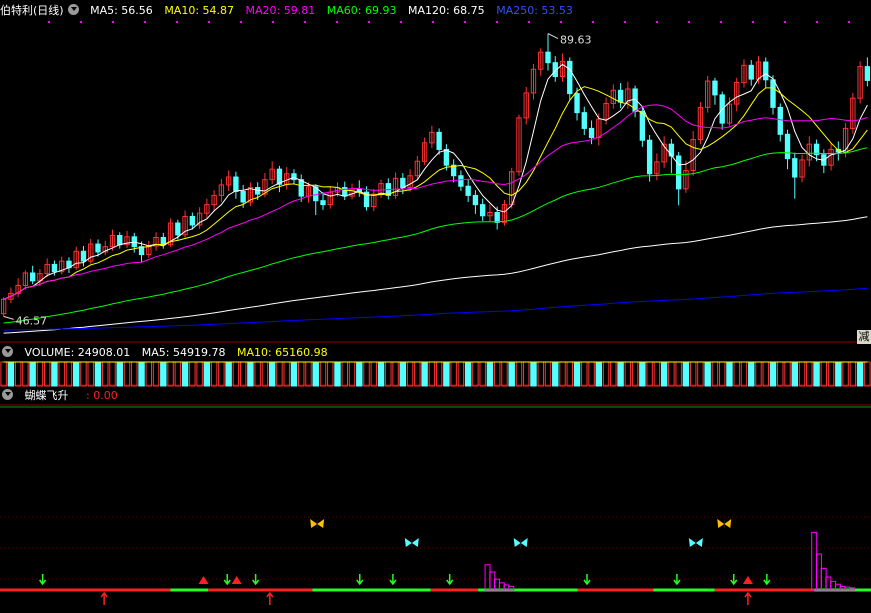 The image size is (871, 613). Describe the element at coordinates (32, 10) in the screenshot. I see `stock-title: 伯特利(日线)` at that location.